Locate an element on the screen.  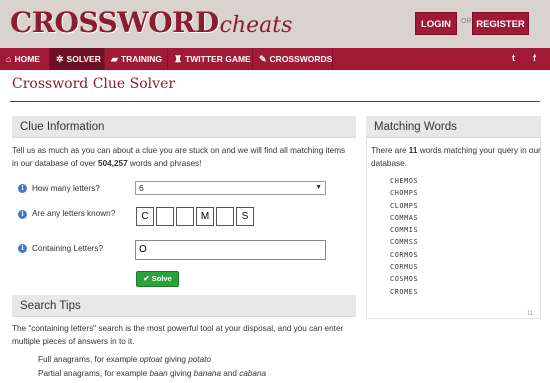
solve-button: ✔ Solve is located at coordinates (157, 279).